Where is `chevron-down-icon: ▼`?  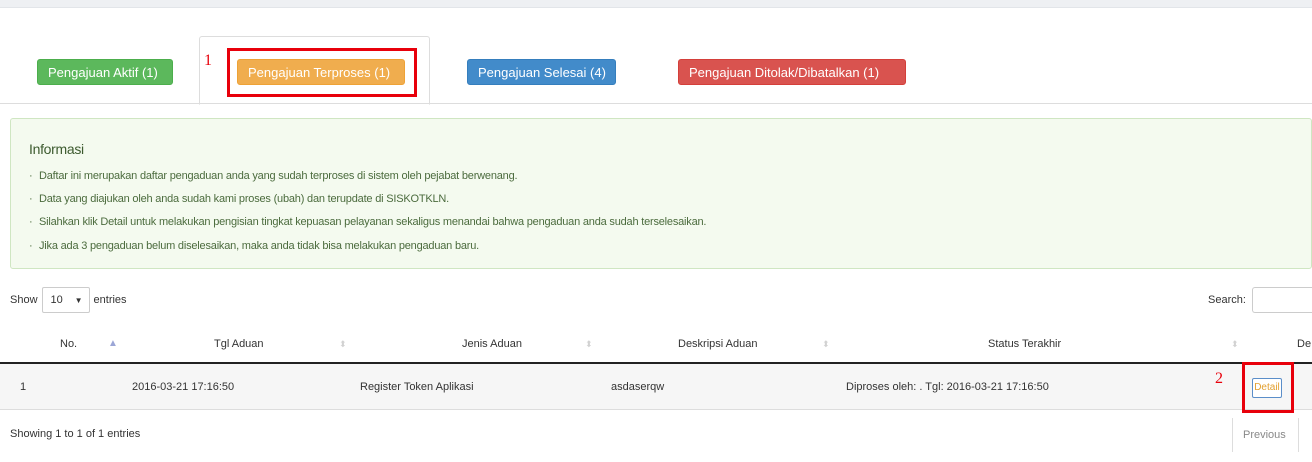
chevron-down-icon: ▼ is located at coordinates (78, 300).